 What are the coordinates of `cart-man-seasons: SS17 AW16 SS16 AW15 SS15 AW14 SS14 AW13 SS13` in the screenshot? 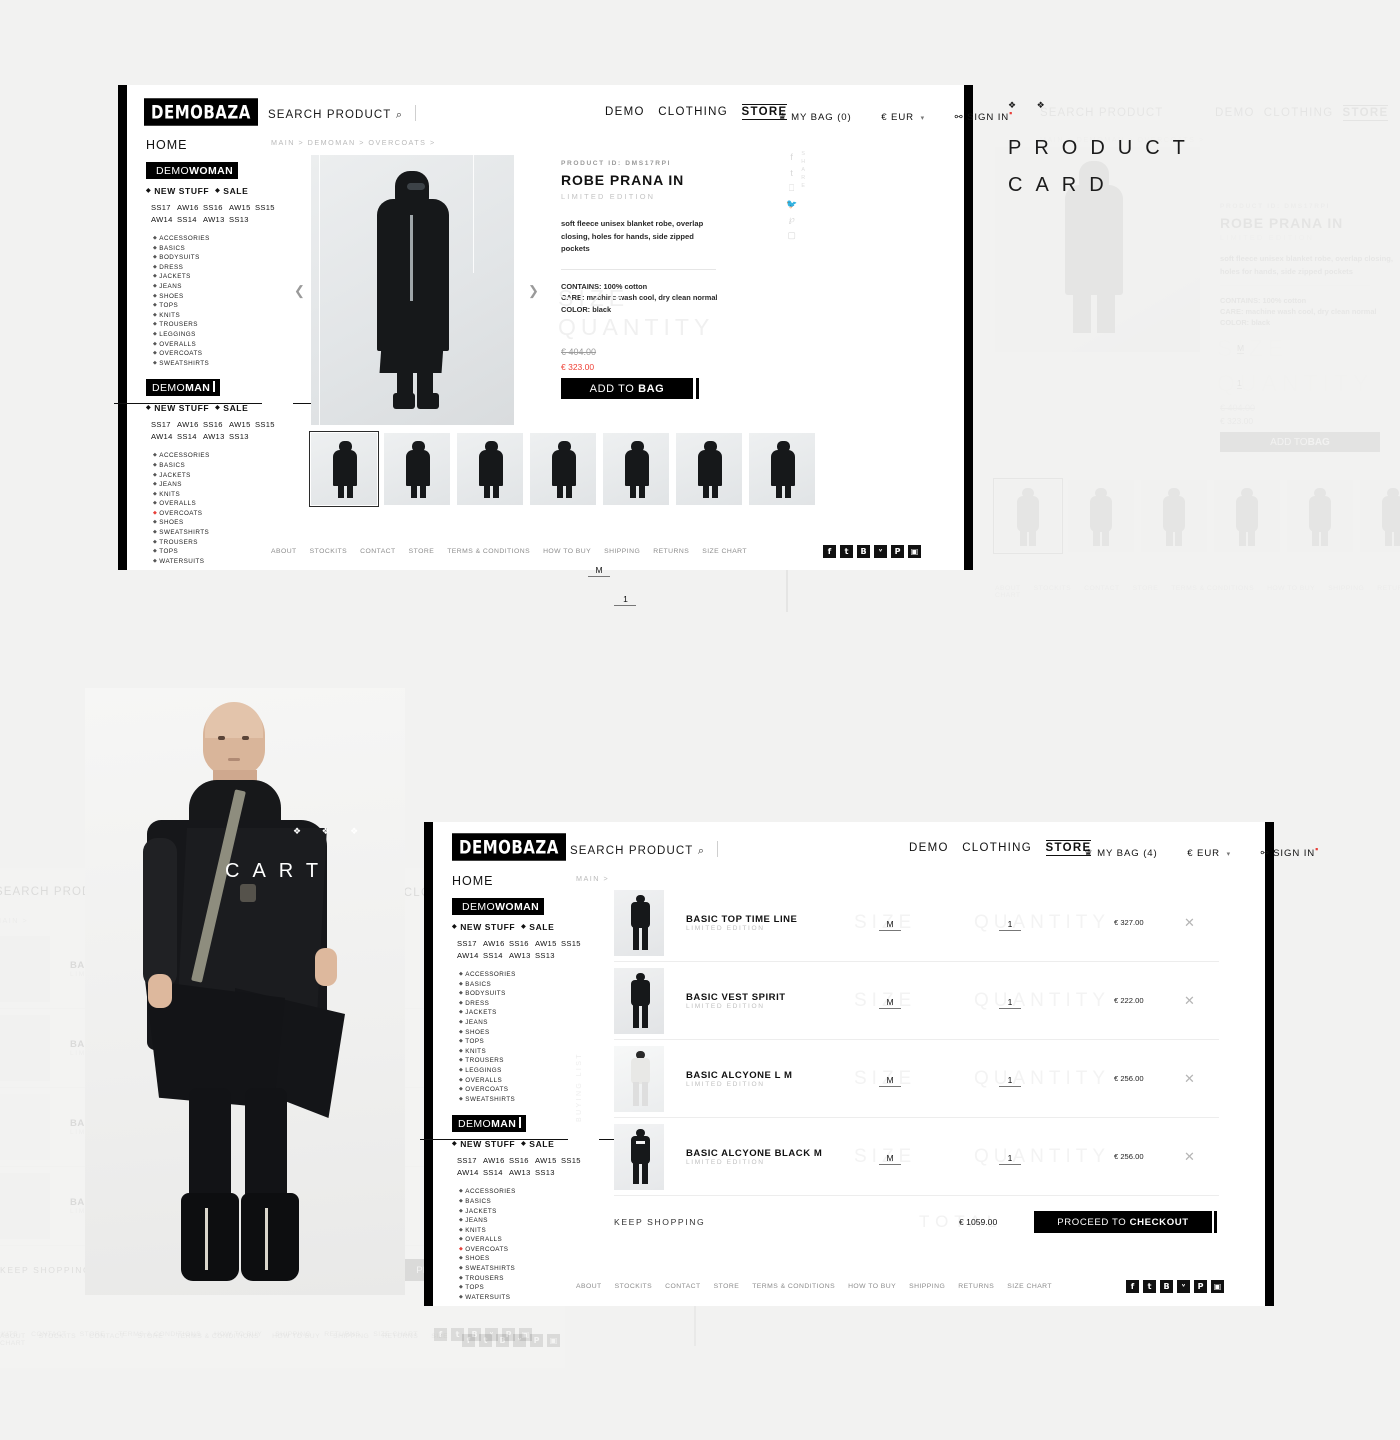 It's located at (529, 1167).